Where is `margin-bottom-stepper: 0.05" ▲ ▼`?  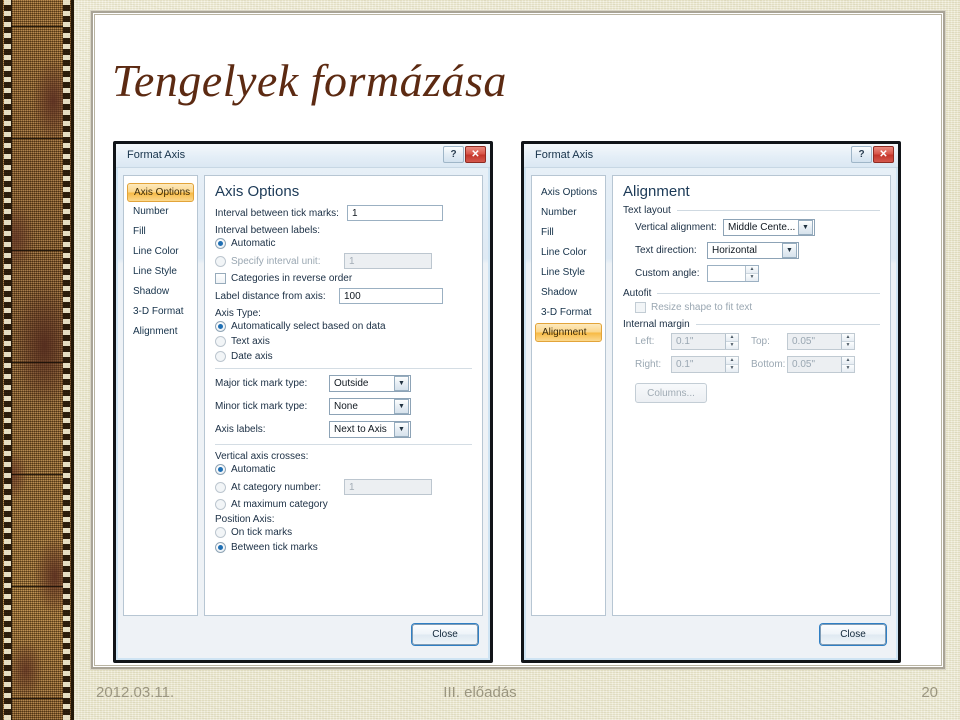 margin-bottom-stepper: 0.05" ▲ ▼ is located at coordinates (821, 364).